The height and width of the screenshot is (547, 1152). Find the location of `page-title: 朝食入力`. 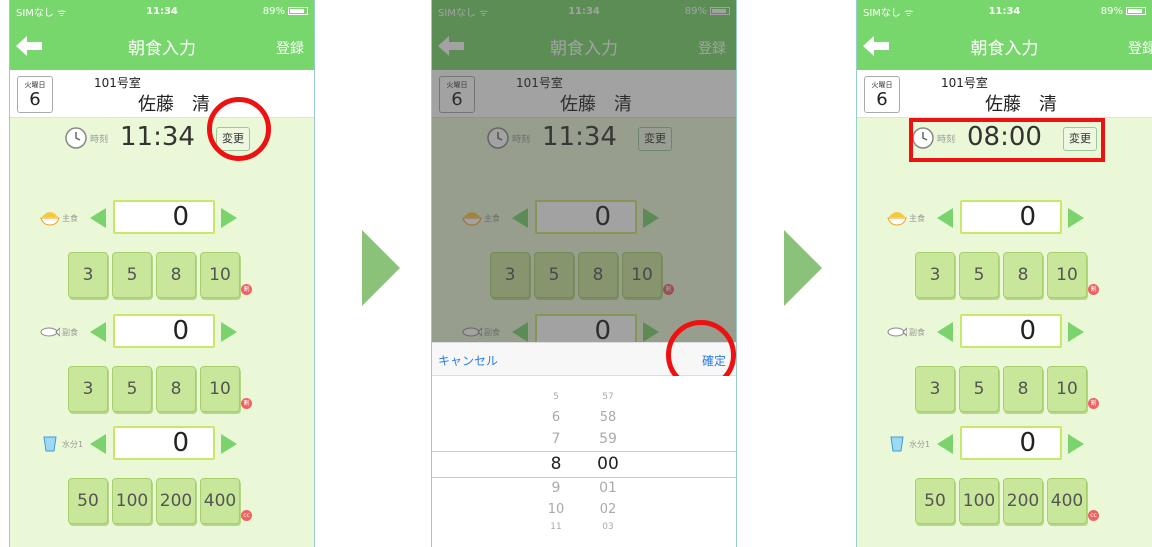

page-title: 朝食入力 is located at coordinates (1004, 48).